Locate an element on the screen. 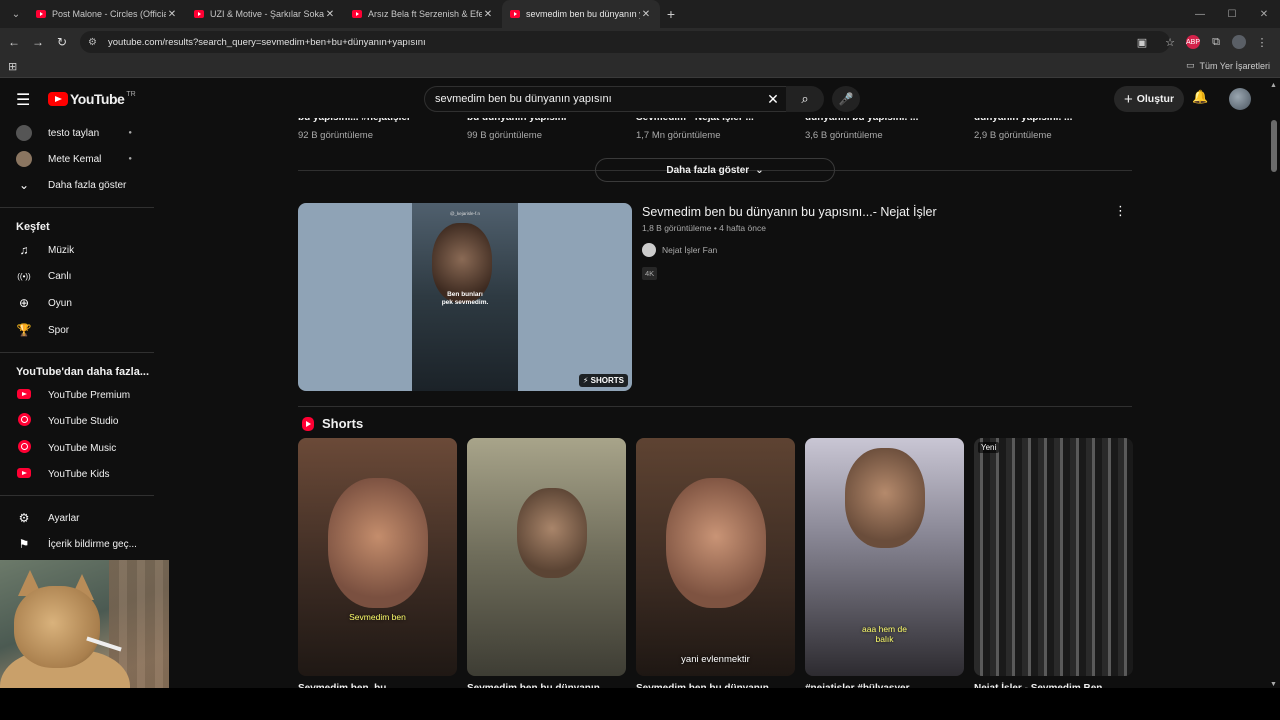 The image size is (1280, 720). all-bookmarks-button: ▭ Tüm Yer İşaretleri is located at coordinates (1228, 65).